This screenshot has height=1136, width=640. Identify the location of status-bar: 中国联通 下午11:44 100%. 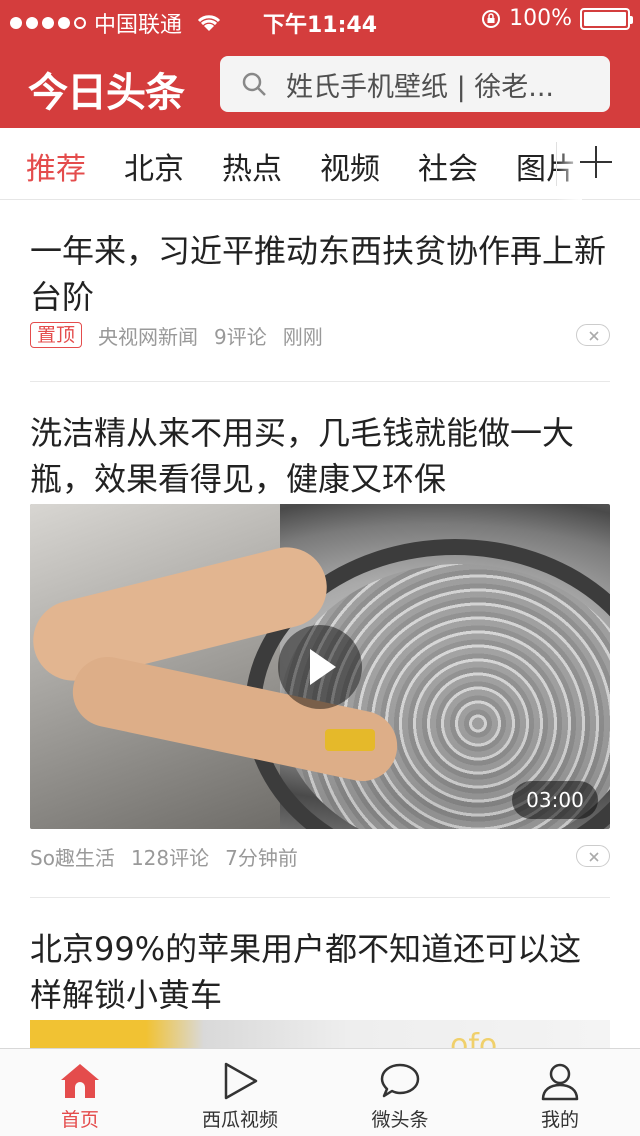
(320, 20).